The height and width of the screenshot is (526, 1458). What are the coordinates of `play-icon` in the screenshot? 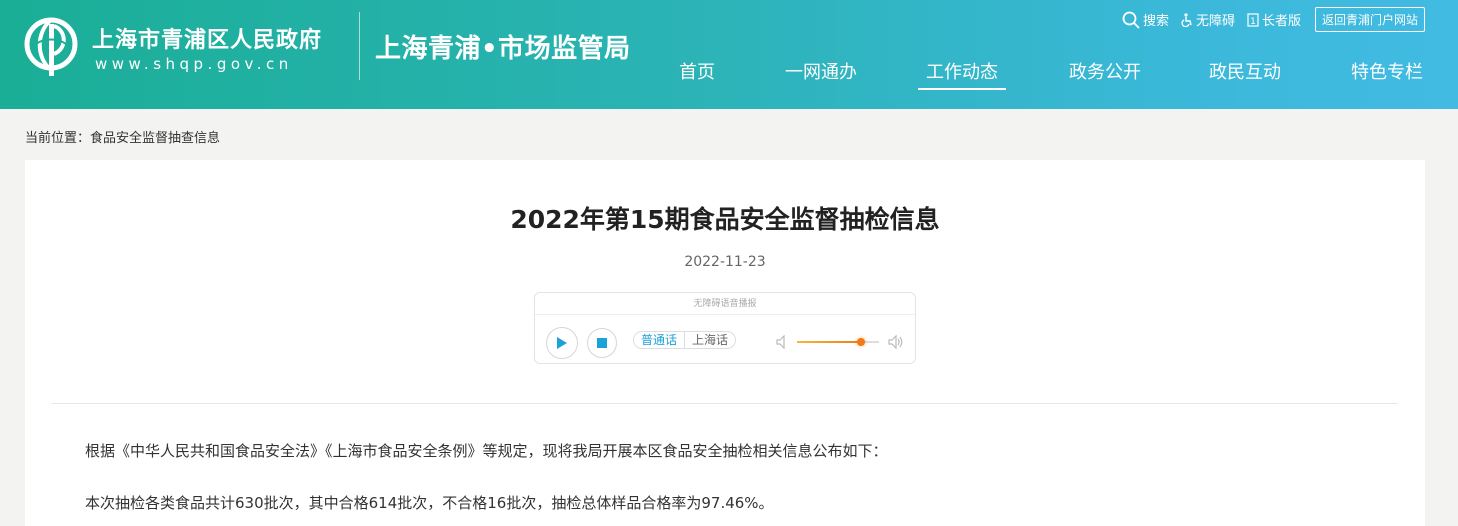 It's located at (562, 343).